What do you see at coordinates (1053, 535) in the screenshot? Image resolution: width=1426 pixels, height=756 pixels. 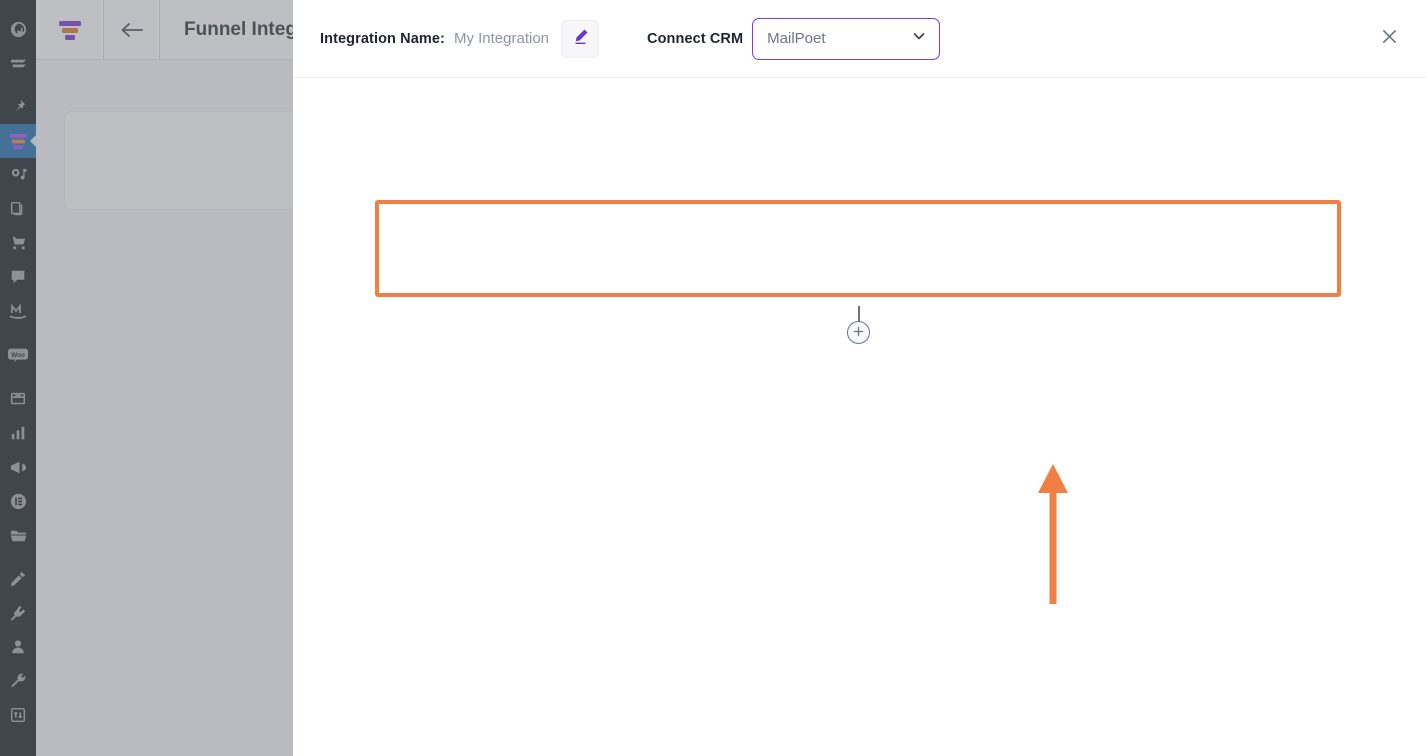 I see `up-arrow-annotation` at bounding box center [1053, 535].